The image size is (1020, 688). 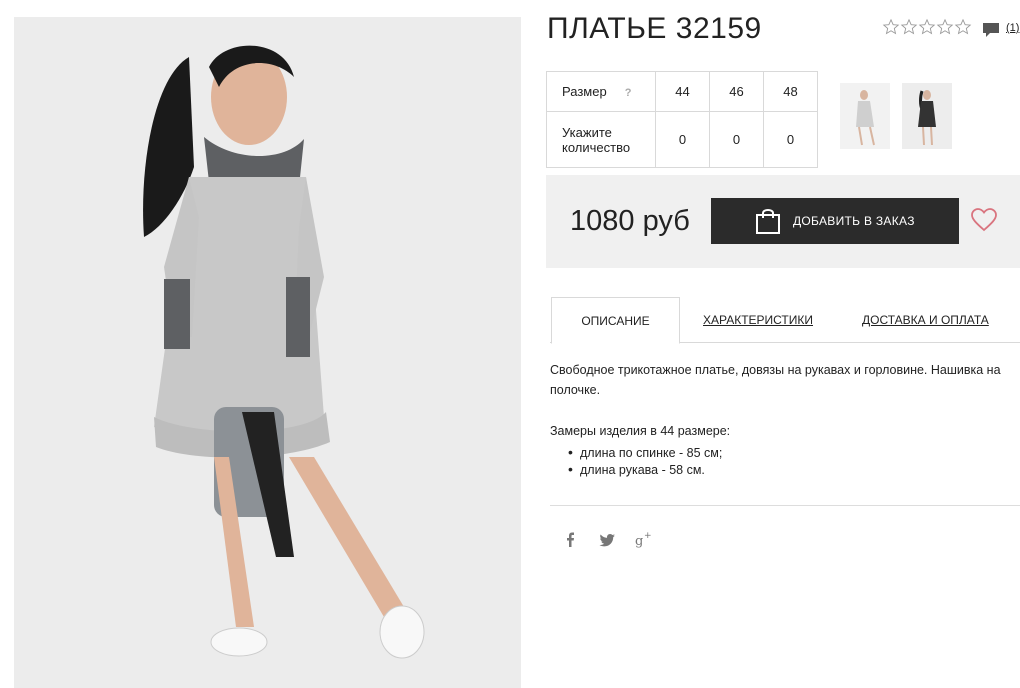 I want to click on measurements-title: Замеры изделия в 44 размере:, so click(x=640, y=431).